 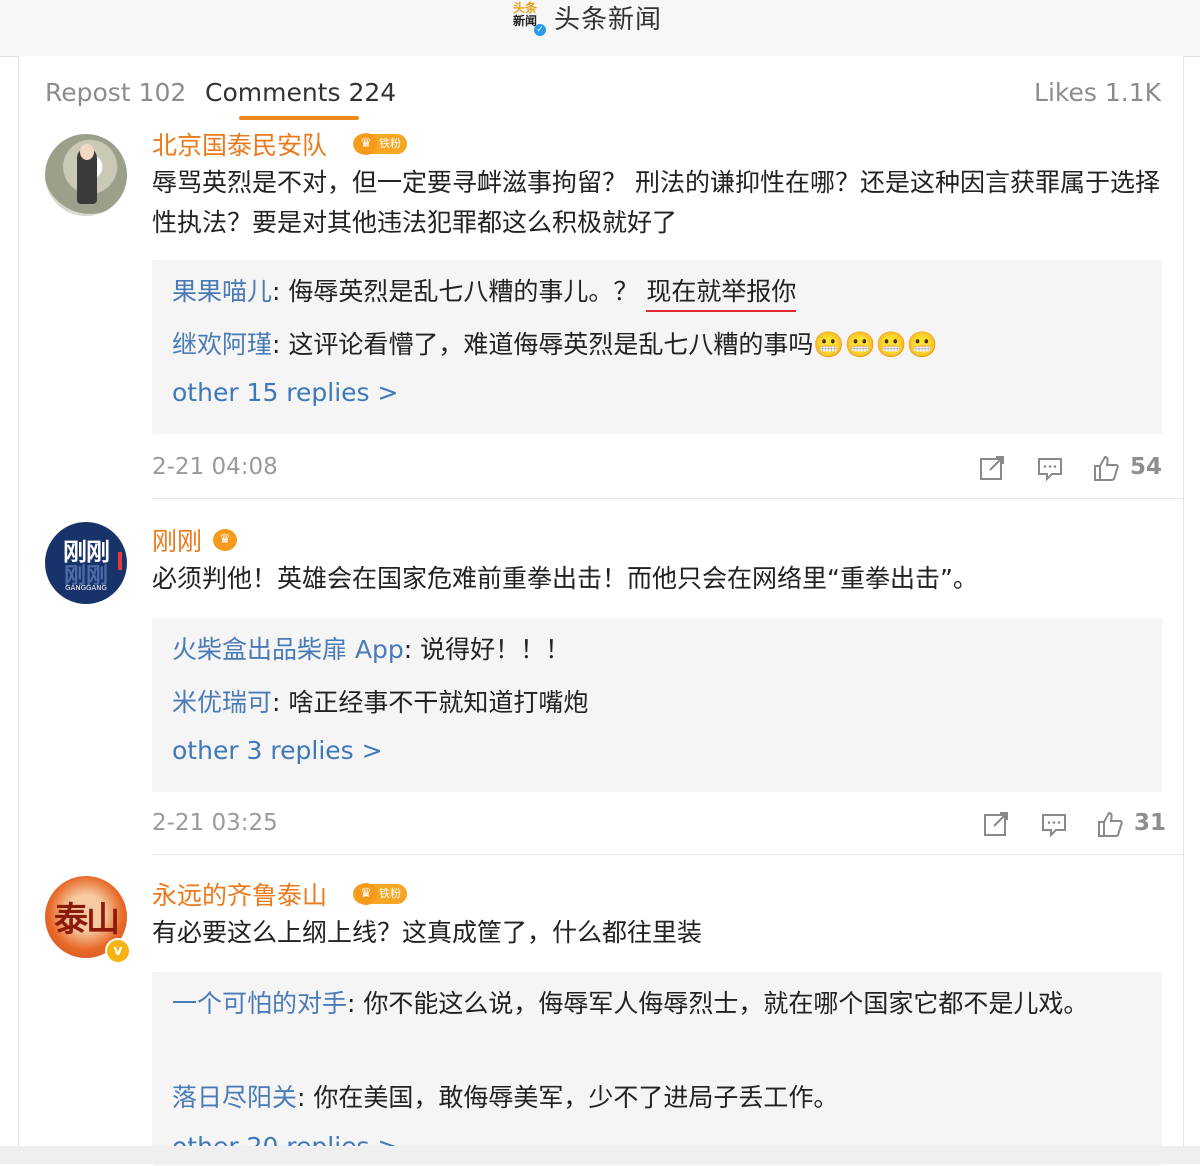 What do you see at coordinates (86, 175) in the screenshot?
I see `avatar` at bounding box center [86, 175].